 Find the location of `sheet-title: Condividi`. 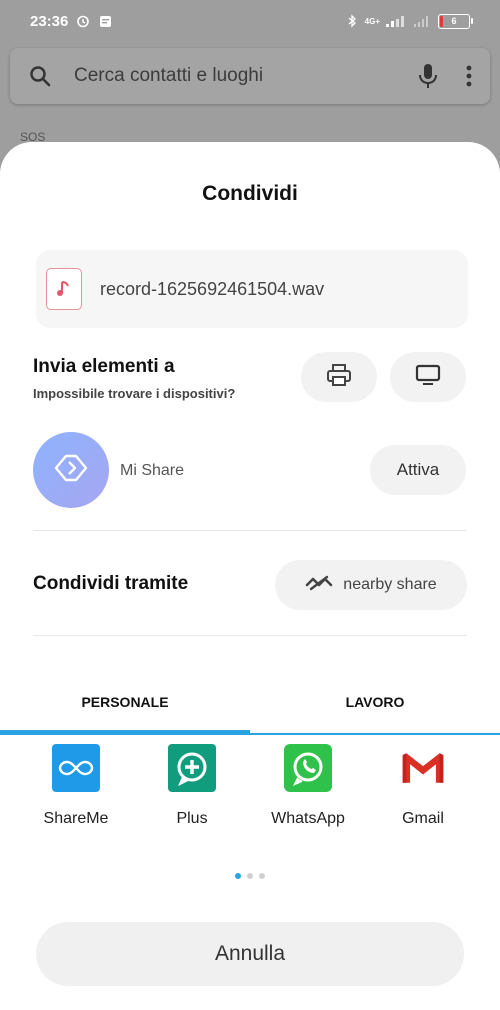

sheet-title: Condividi is located at coordinates (250, 193).